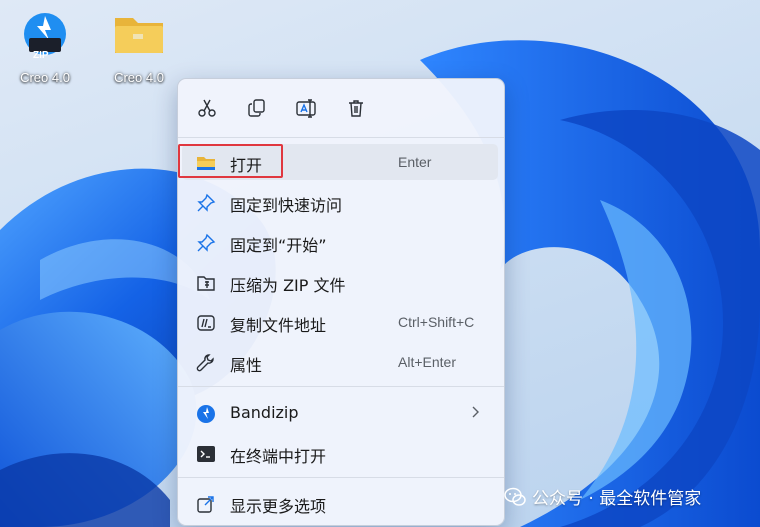  Describe the element at coordinates (475, 414) in the screenshot. I see `chevron-right-icon` at that location.